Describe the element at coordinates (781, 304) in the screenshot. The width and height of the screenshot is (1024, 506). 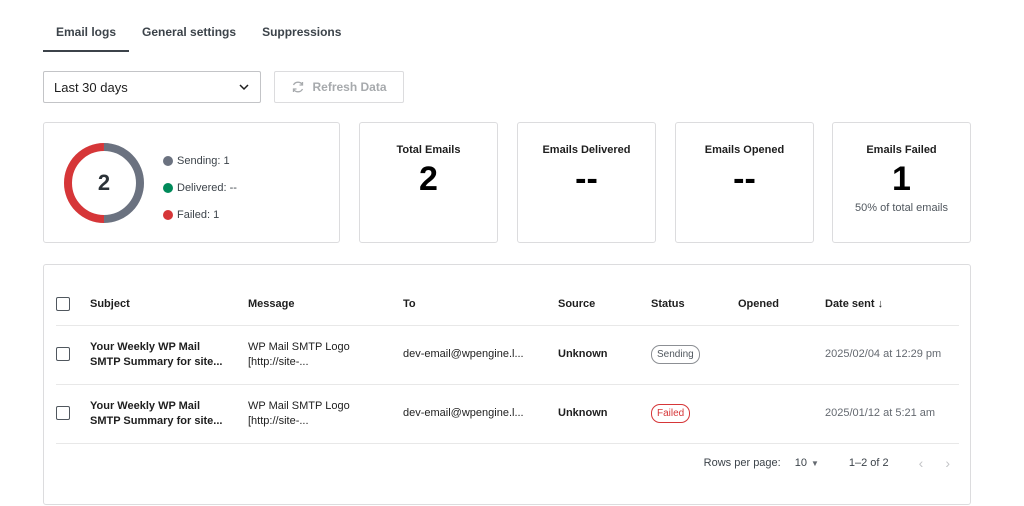
I see `header-opened: Opened` at that location.